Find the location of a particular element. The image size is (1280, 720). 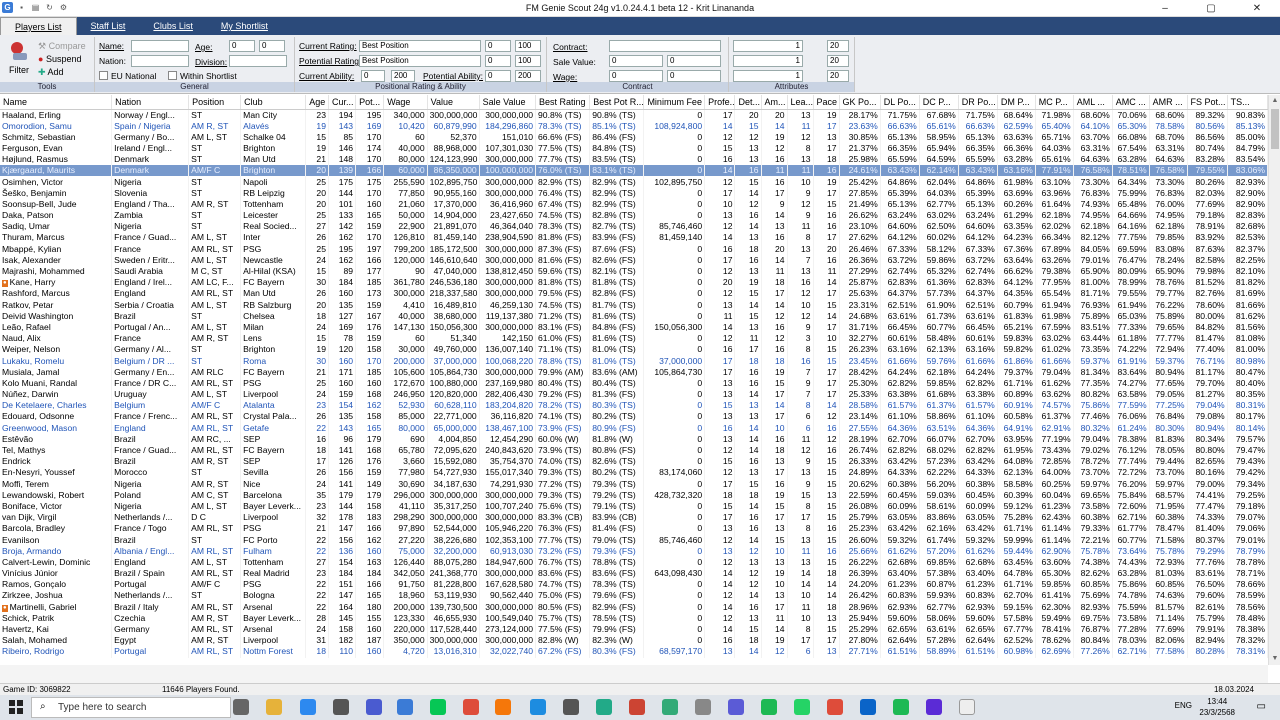

potential-ability-min: 0 is located at coordinates (498, 76).